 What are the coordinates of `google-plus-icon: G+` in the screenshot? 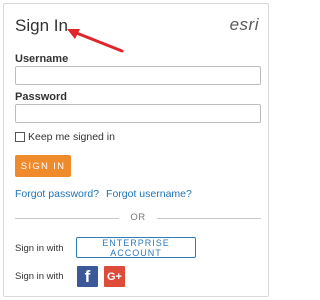 It's located at (114, 276).